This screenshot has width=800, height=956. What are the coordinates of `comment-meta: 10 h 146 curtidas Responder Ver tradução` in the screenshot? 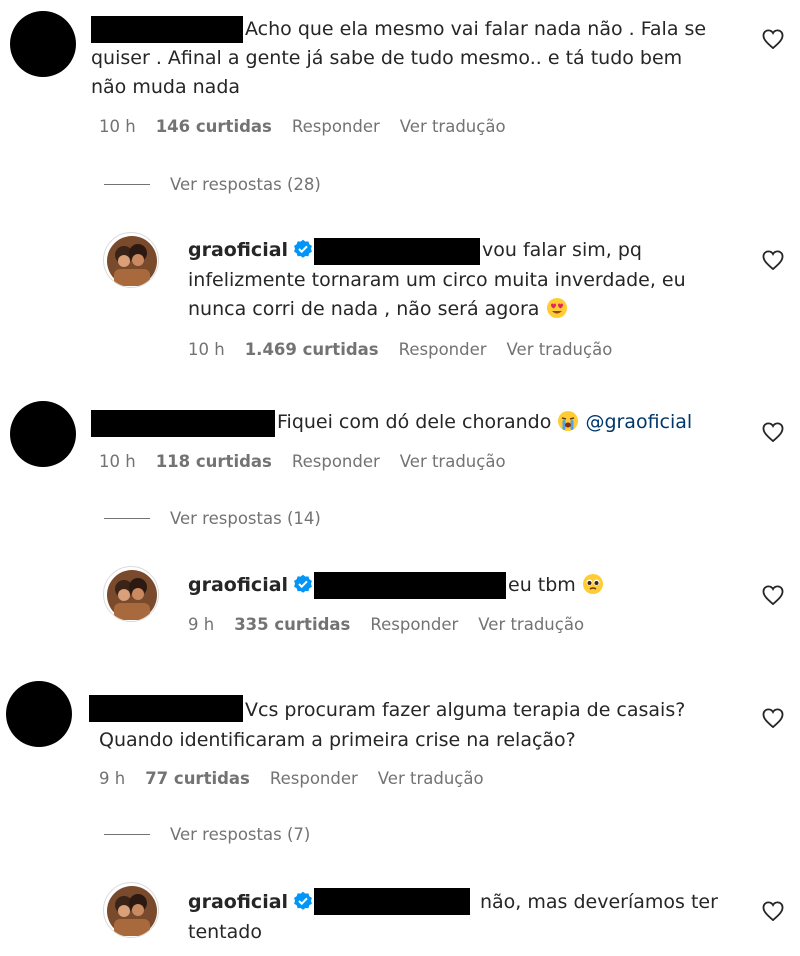 It's located at (312, 126).